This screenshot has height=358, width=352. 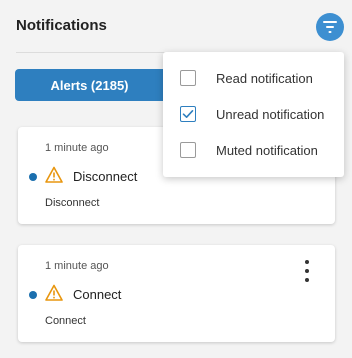 What do you see at coordinates (65, 321) in the screenshot?
I see `notification-description: Connect` at bounding box center [65, 321].